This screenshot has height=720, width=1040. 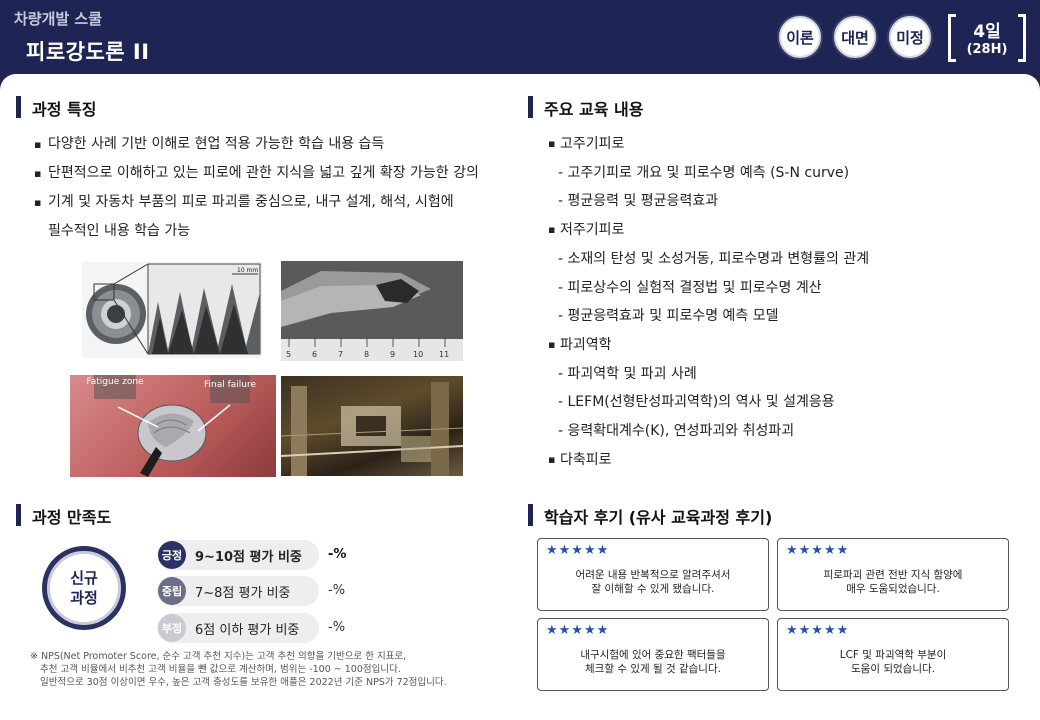 What do you see at coordinates (288, 354) in the screenshot?
I see `ruler-tick: 5` at bounding box center [288, 354].